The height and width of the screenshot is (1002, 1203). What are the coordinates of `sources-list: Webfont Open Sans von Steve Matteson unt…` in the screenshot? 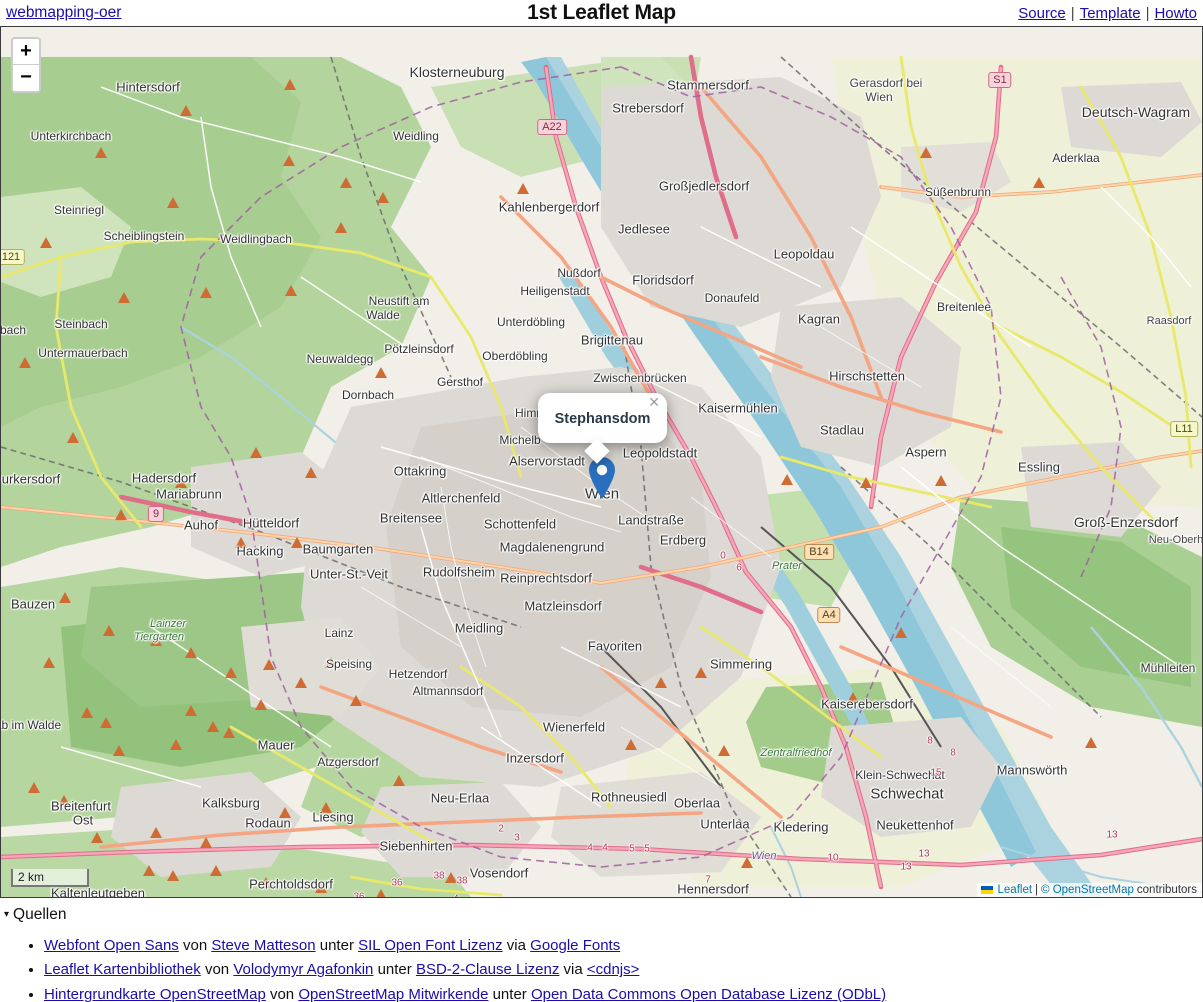 It's located at (603, 968).